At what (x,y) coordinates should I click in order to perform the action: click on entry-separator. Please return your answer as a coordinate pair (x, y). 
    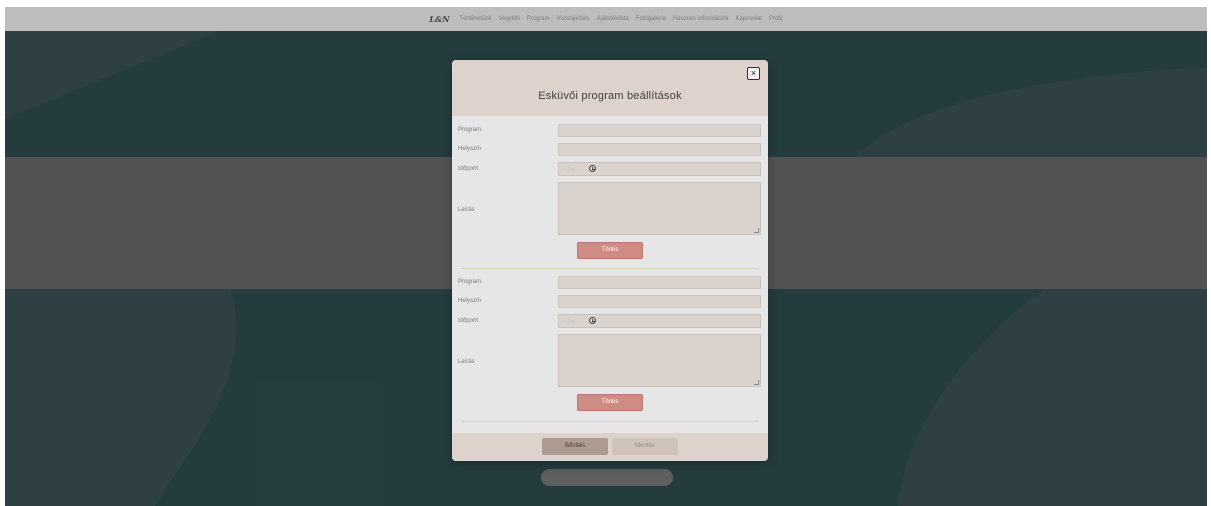
    Looking at the image, I should click on (609, 421).